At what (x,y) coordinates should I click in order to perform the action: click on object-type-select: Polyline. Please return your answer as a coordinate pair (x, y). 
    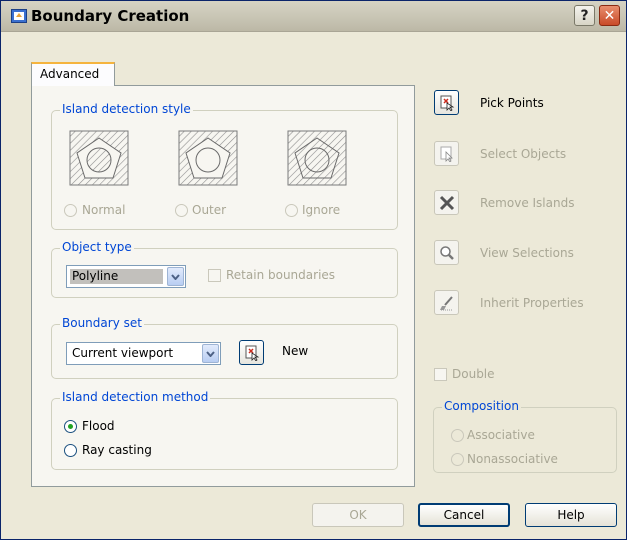
    Looking at the image, I should click on (126, 276).